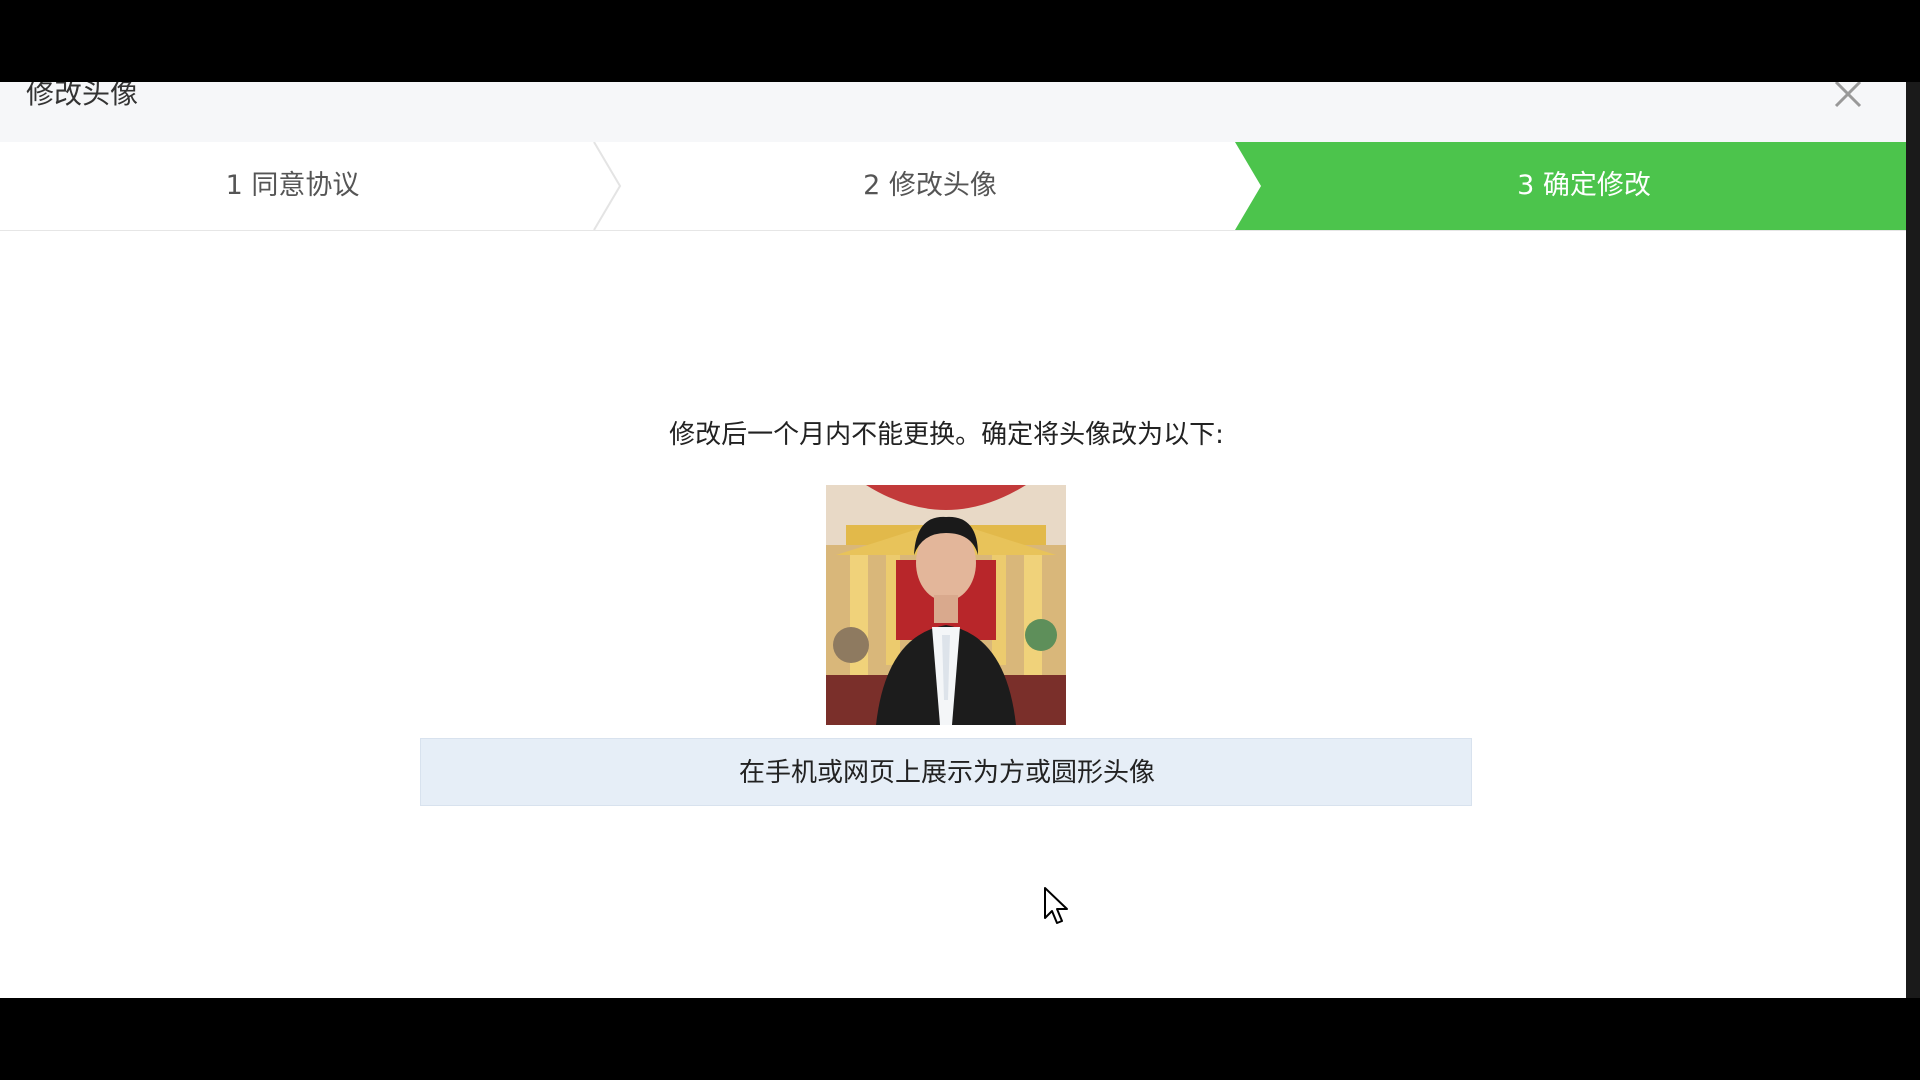 The height and width of the screenshot is (1080, 1920). Describe the element at coordinates (953, 112) in the screenshot. I see `dialog-header: 修改头像` at that location.